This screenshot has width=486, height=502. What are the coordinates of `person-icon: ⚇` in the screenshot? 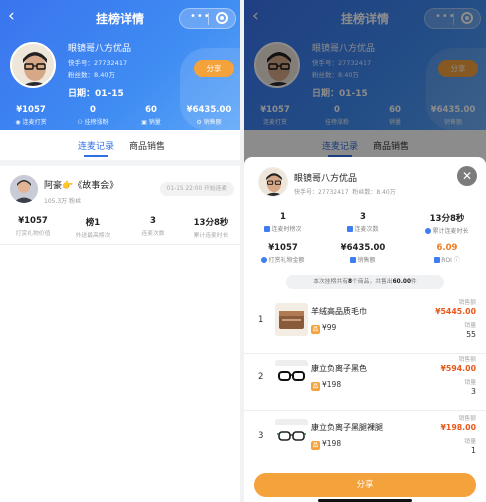 It's located at (81, 122).